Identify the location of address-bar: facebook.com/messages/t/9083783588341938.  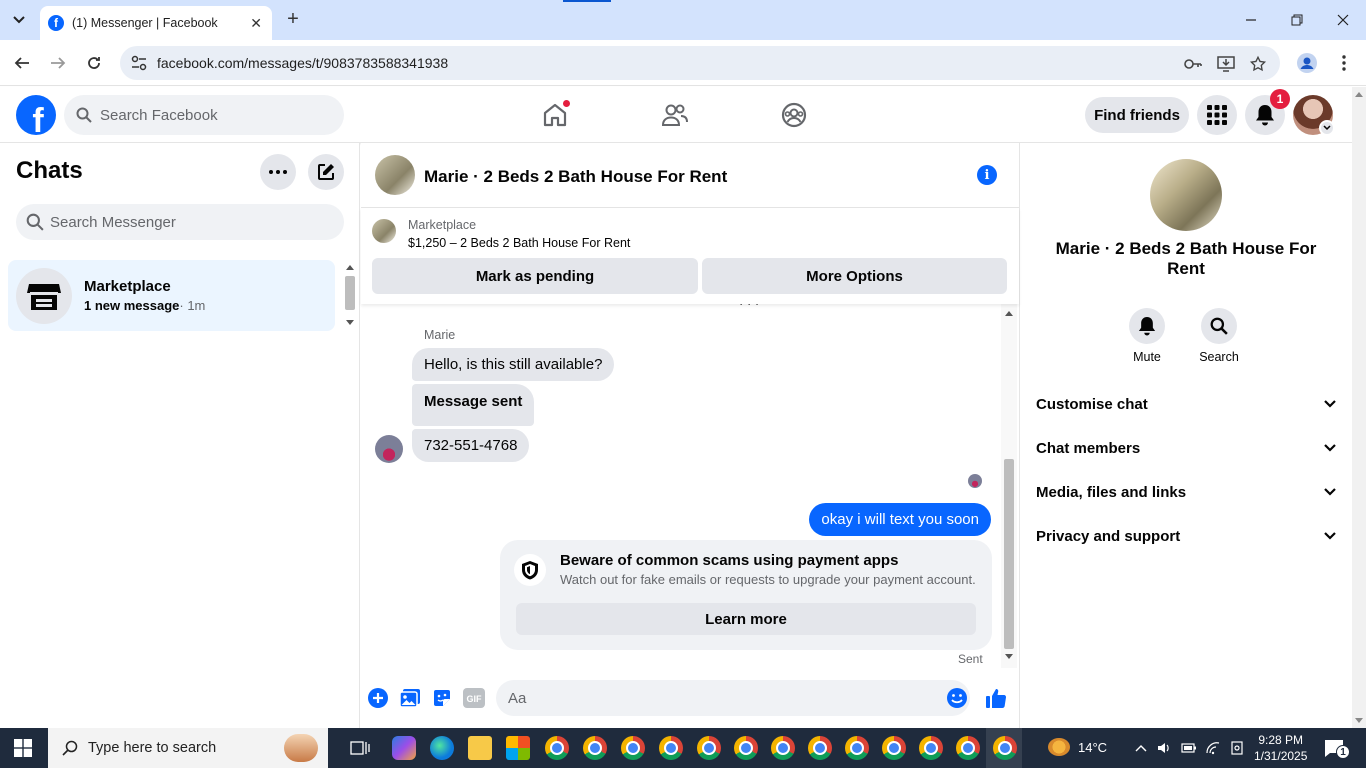
(700, 63).